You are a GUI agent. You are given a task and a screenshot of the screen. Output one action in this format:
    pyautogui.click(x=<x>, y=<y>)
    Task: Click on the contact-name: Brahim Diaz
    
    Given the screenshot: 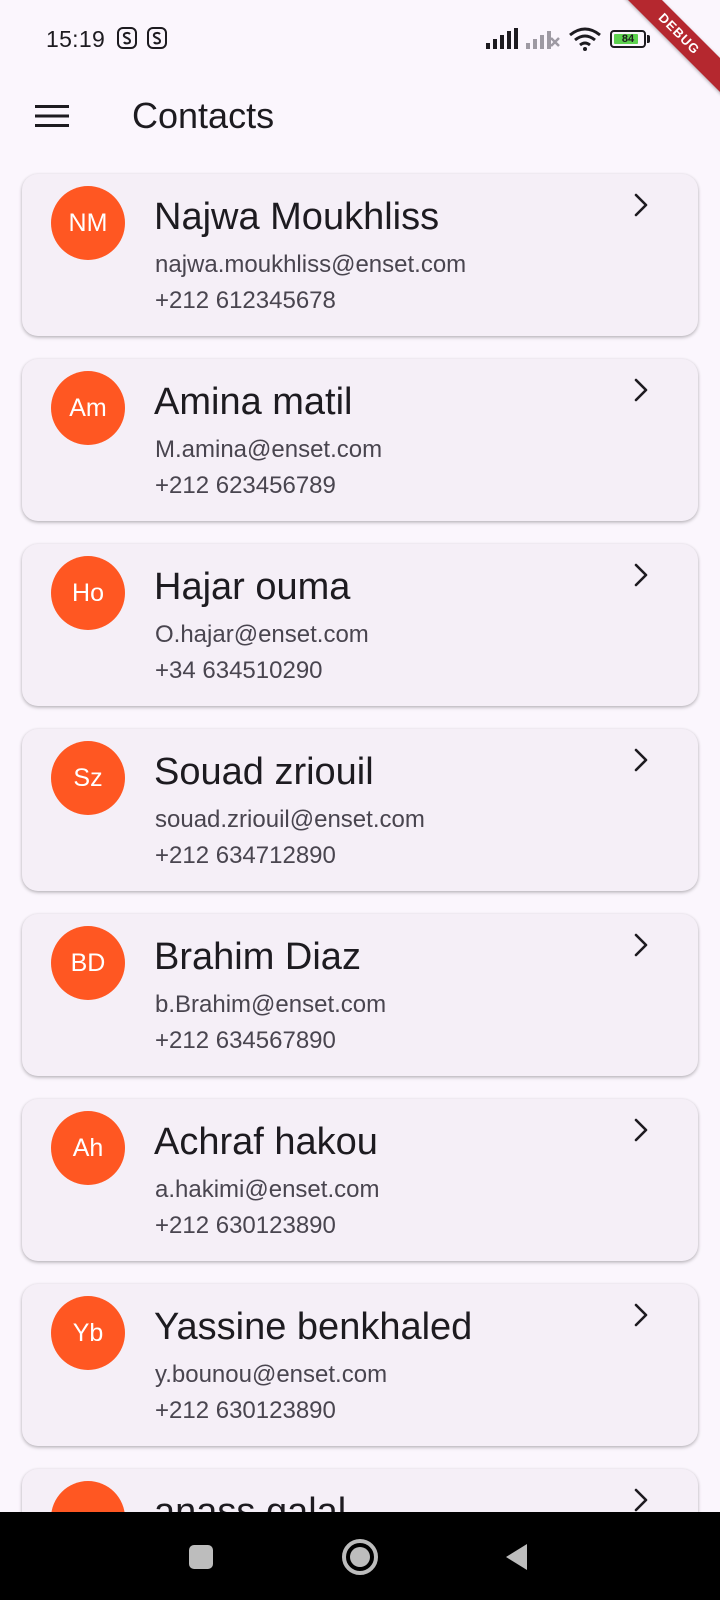 What is the action you would take?
    pyautogui.click(x=257, y=957)
    